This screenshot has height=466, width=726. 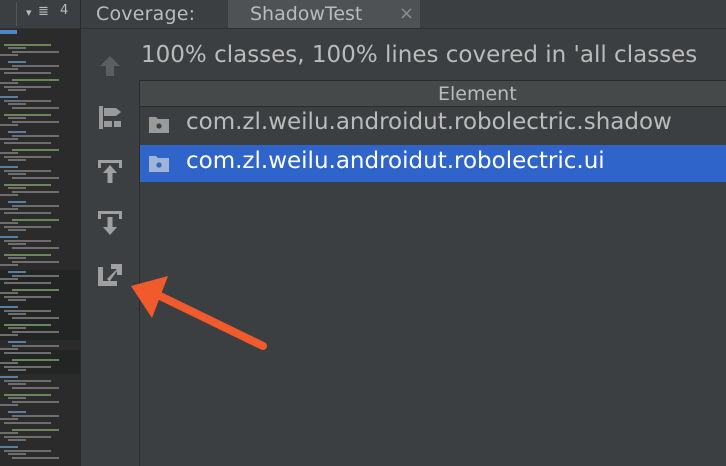 I want to click on chevron-down-icon: ▾, so click(x=29, y=12).